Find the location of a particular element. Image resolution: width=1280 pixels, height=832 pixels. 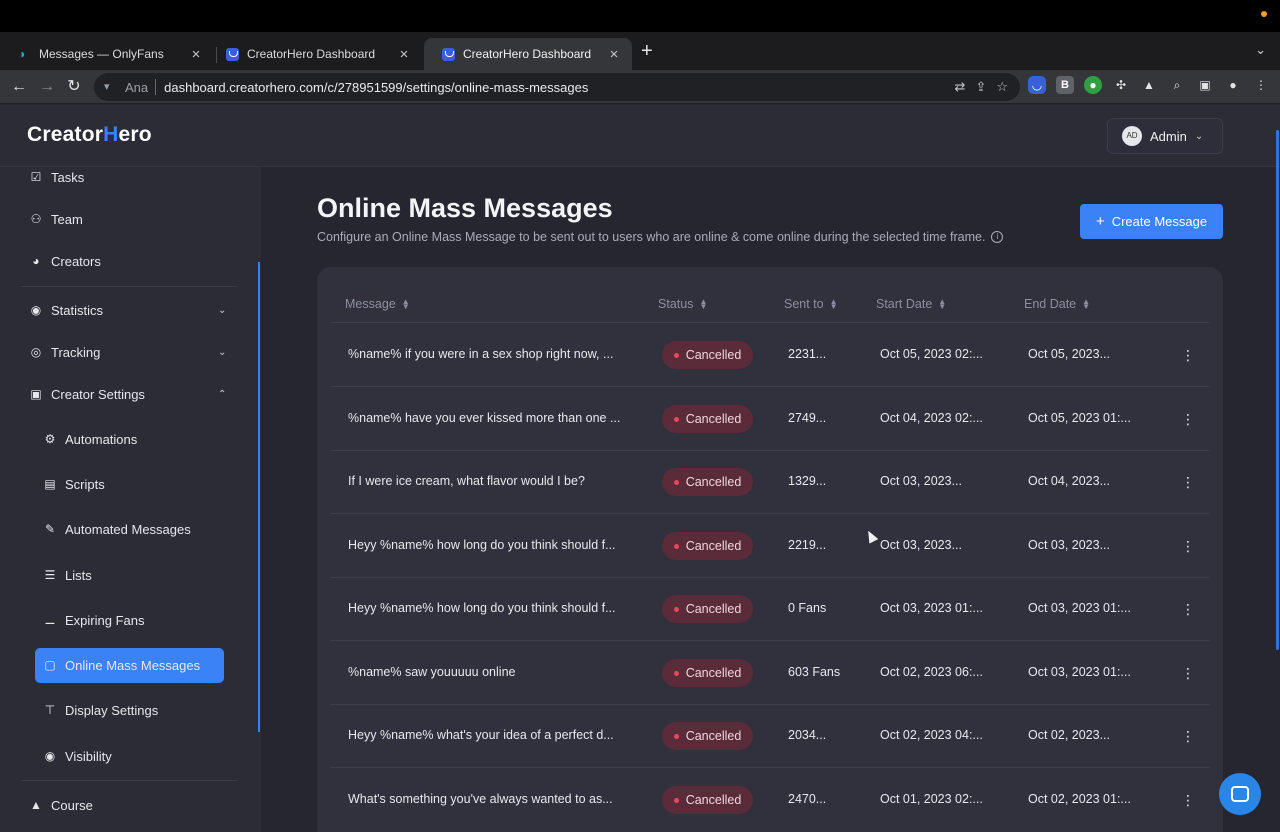

zoom-search-icon: ⌕ is located at coordinates (1177, 85).